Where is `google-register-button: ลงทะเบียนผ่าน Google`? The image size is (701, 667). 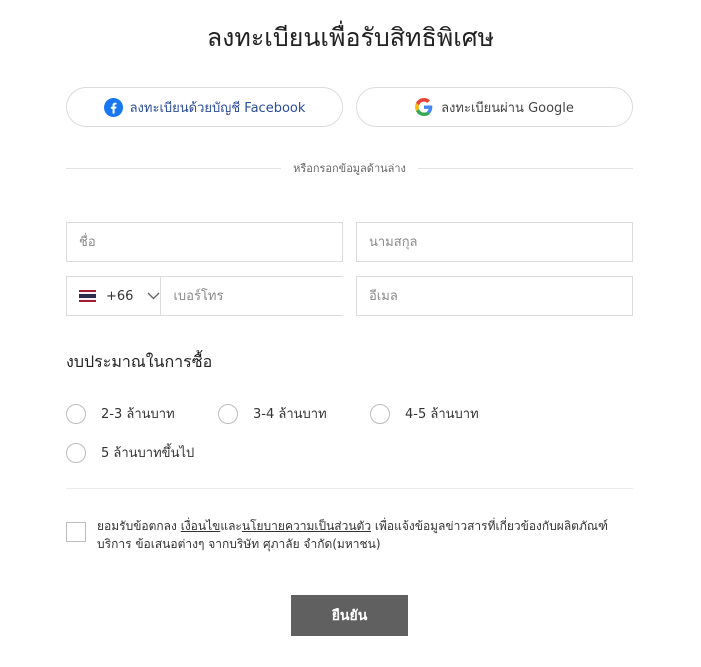
google-register-button: ลงทะเบียนผ่าน Google is located at coordinates (494, 107).